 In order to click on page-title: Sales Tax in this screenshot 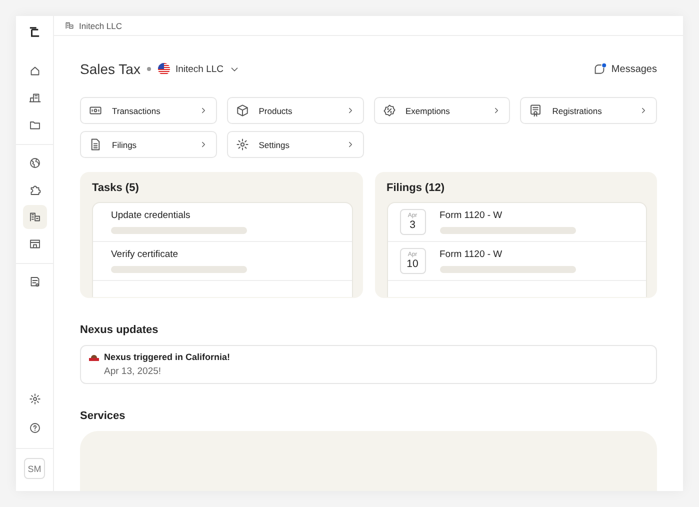, I will do `click(110, 69)`.